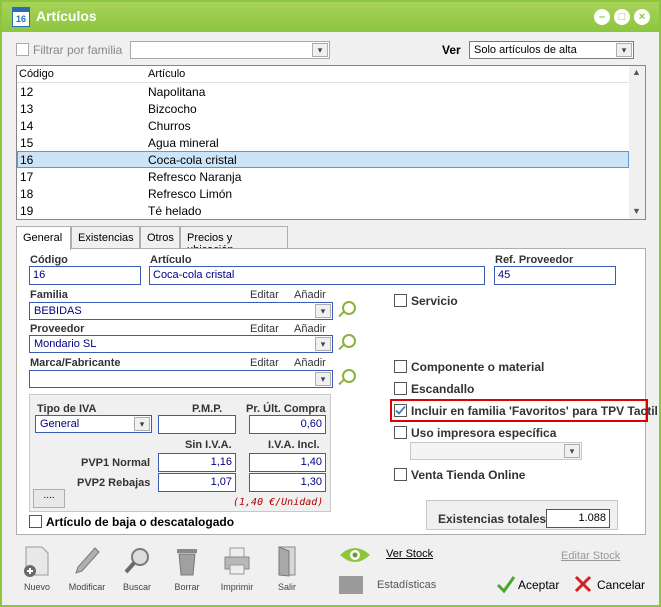 This screenshot has height=607, width=661. I want to click on header-articulo: Artículo, so click(166, 74).